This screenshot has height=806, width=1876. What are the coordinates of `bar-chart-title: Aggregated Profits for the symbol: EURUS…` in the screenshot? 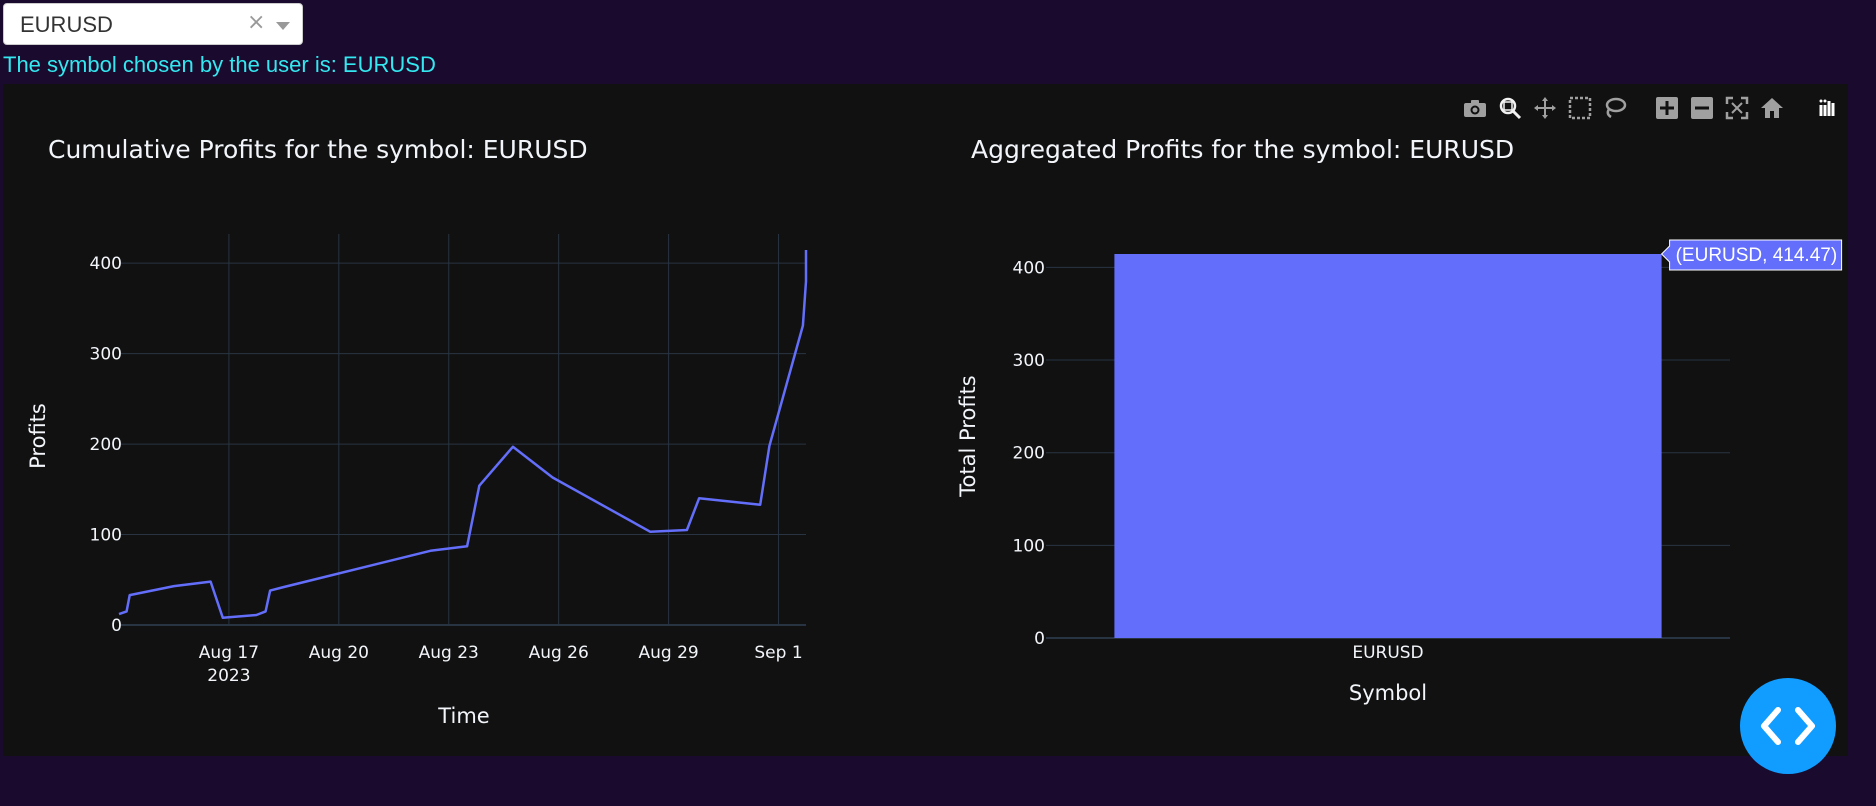 It's located at (1242, 149).